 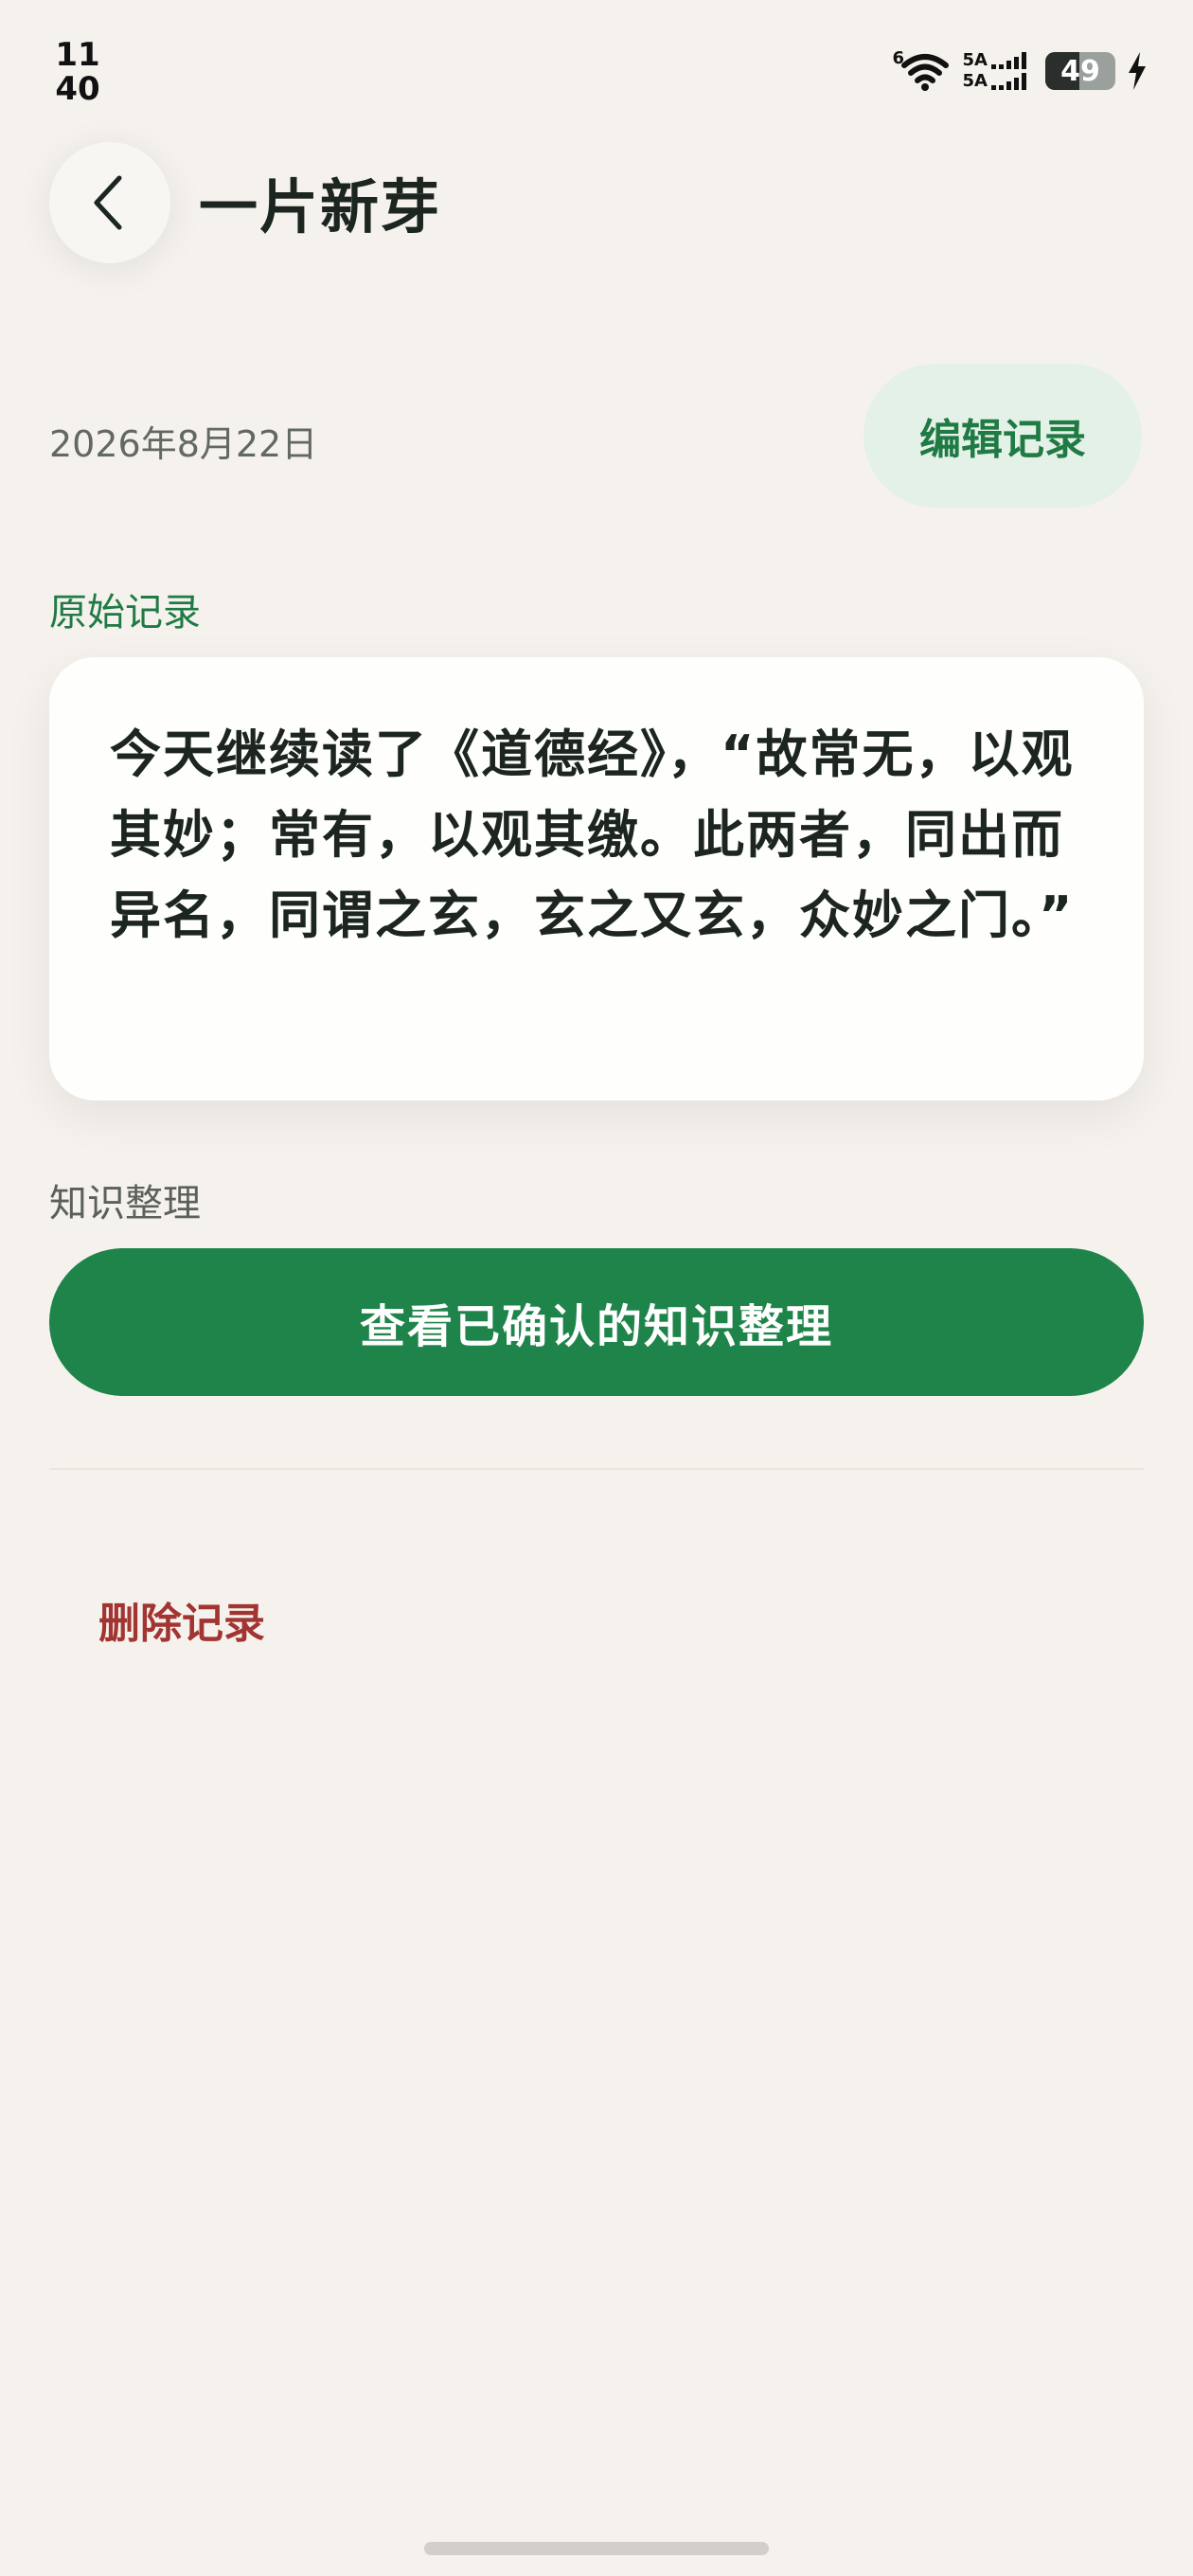 What do you see at coordinates (994, 71) in the screenshot?
I see `cellular-signal-icon: 5A 5A` at bounding box center [994, 71].